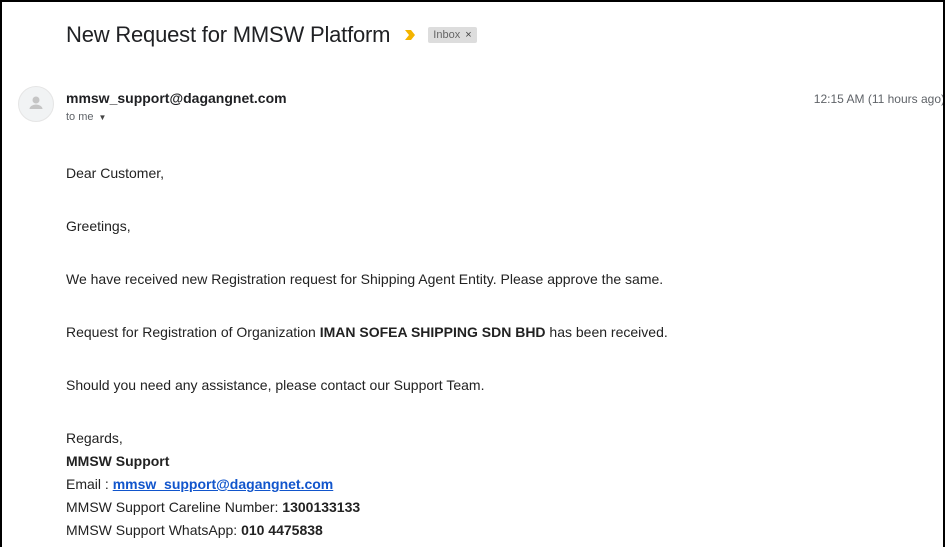 This screenshot has width=947, height=548. Describe the element at coordinates (193, 332) in the screenshot. I see `org-prefix: Request for Registration of Organization` at that location.